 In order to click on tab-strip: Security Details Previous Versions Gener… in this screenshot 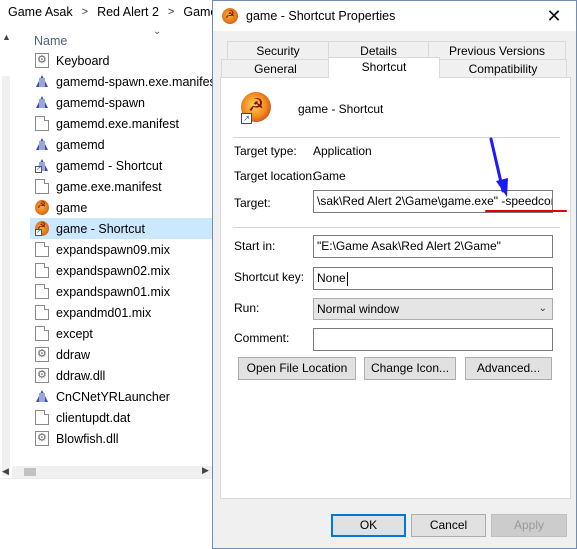, I will do `click(396, 60)`.